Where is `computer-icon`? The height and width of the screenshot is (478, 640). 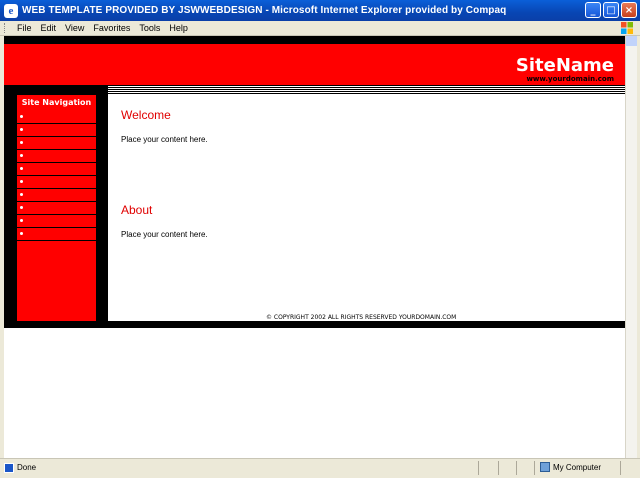 computer-icon is located at coordinates (545, 467).